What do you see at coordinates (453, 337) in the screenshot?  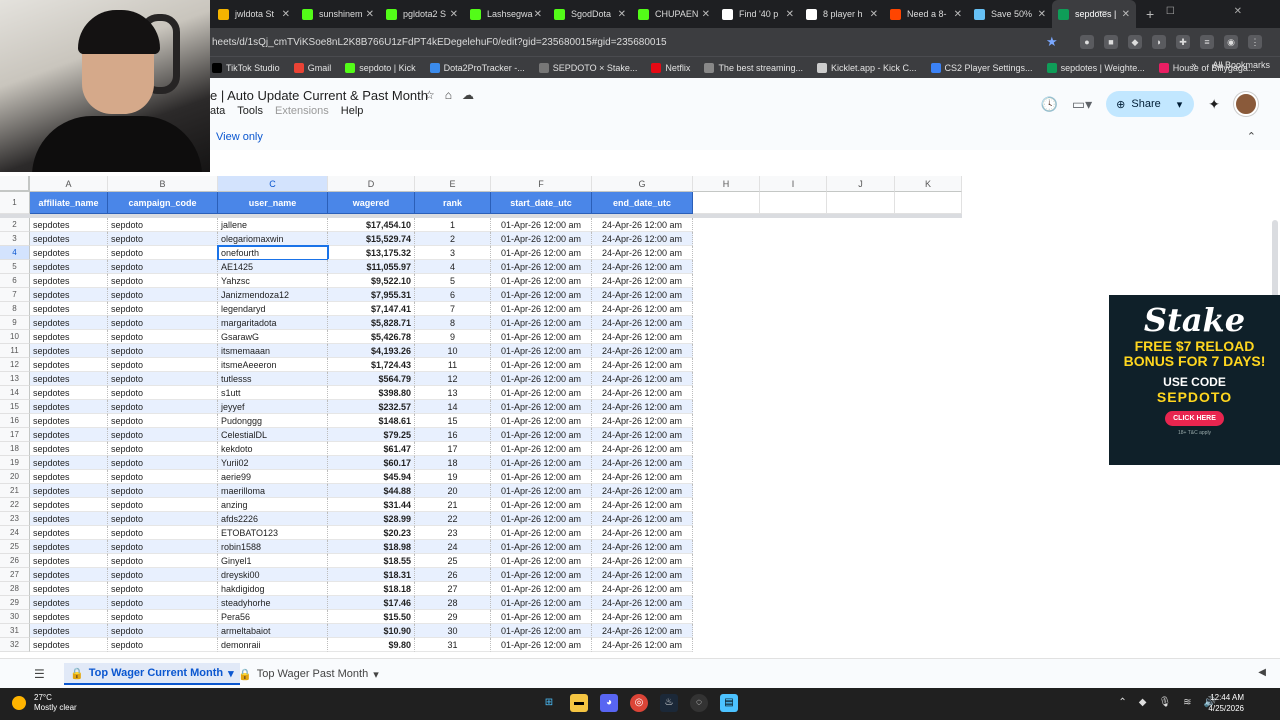 I see `table-cell: 9` at bounding box center [453, 337].